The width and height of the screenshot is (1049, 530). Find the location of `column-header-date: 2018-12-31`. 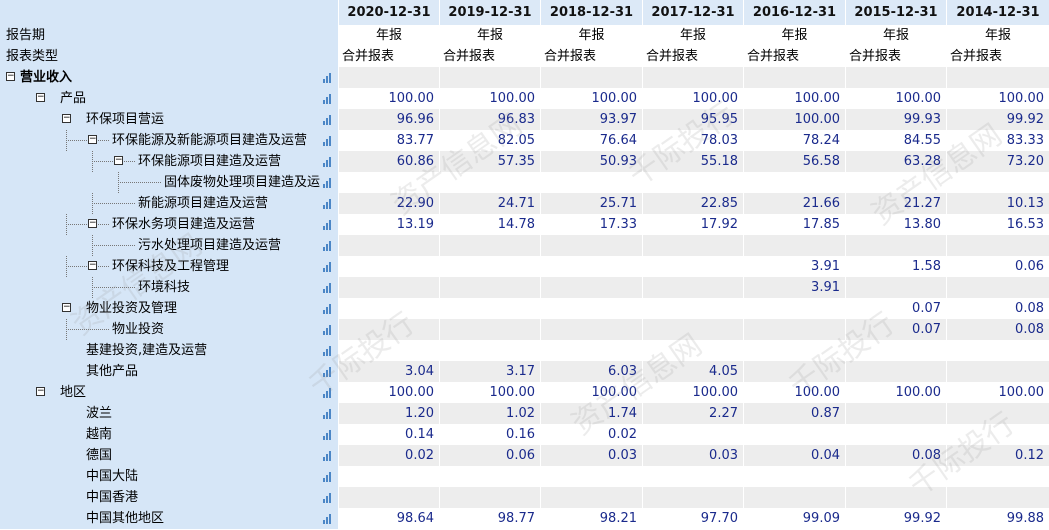

column-header-date: 2018-12-31 is located at coordinates (591, 12).